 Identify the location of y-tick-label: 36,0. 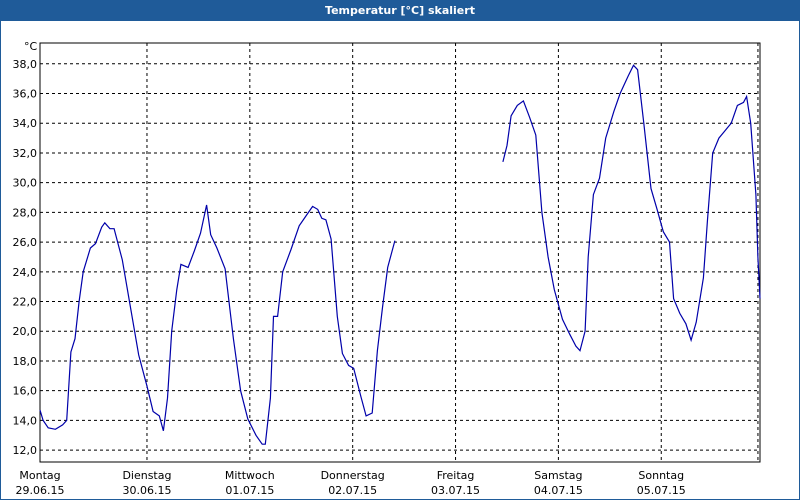
(25, 94).